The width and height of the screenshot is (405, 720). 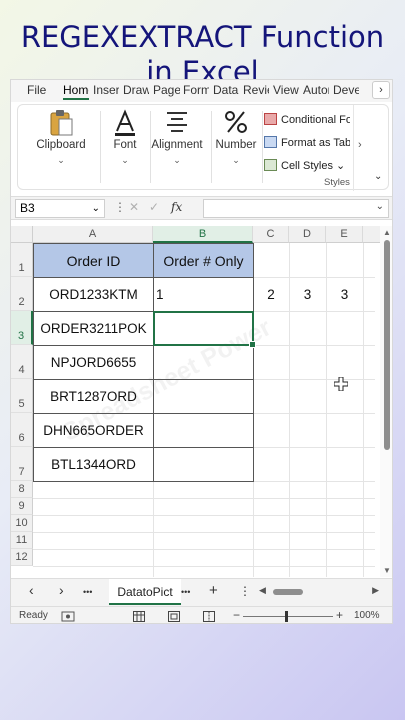 What do you see at coordinates (93, 396) in the screenshot?
I see `cell-a5: BRT1287ORD` at bounding box center [93, 396].